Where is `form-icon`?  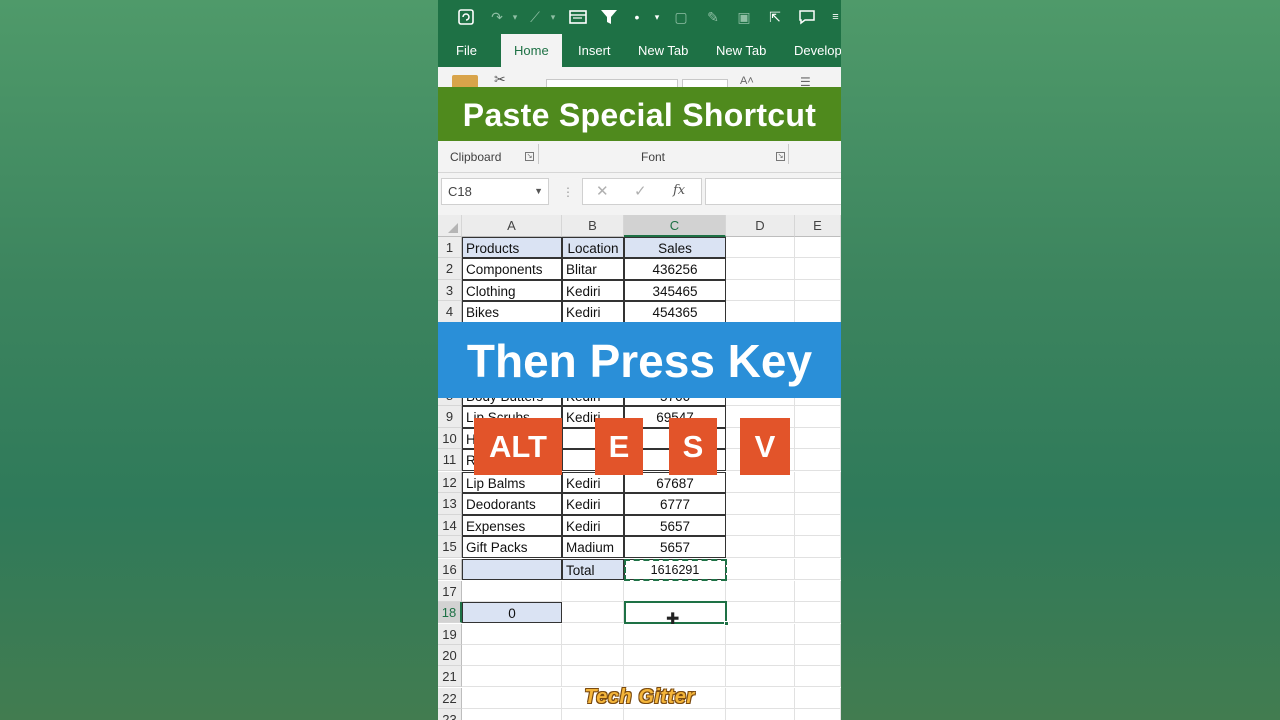
form-icon is located at coordinates (578, 17).